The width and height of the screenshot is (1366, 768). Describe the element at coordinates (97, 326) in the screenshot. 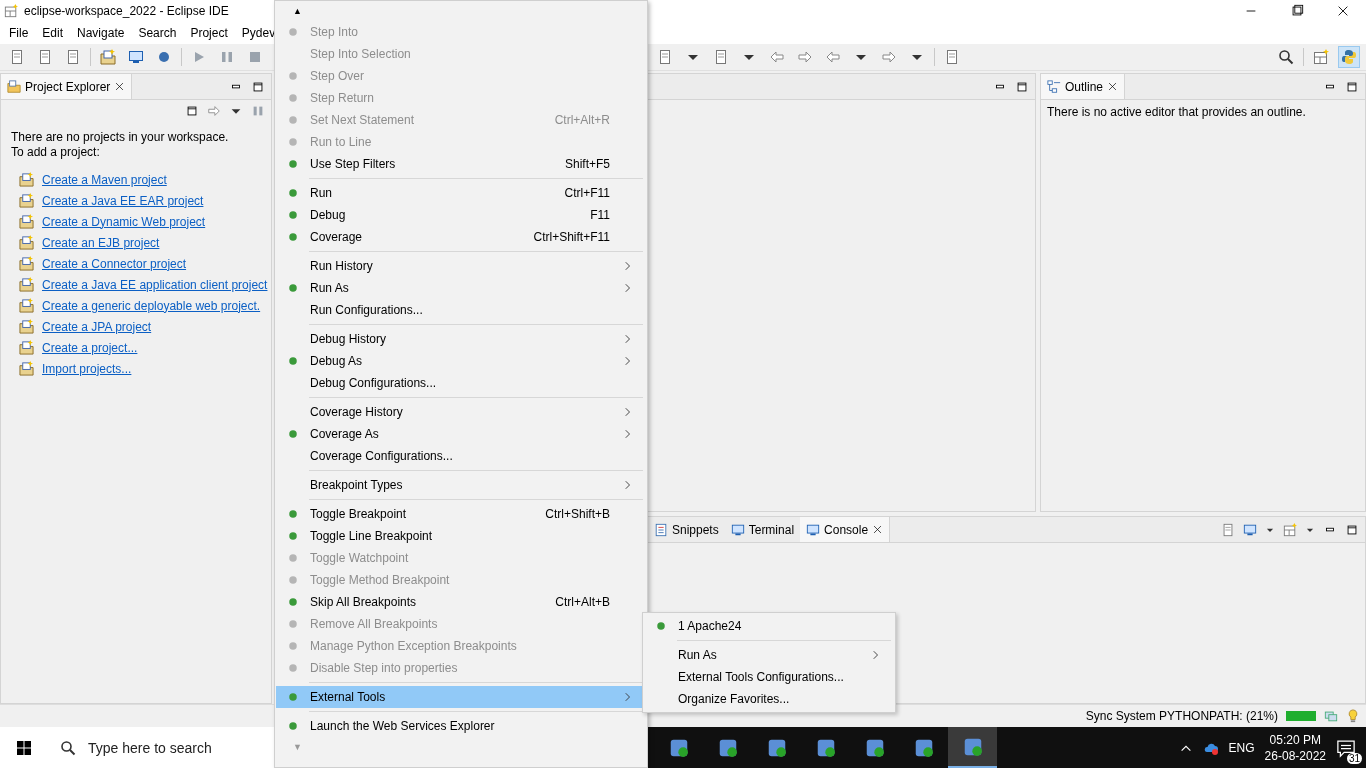

I see `create-project-link: Create a JPA project` at that location.